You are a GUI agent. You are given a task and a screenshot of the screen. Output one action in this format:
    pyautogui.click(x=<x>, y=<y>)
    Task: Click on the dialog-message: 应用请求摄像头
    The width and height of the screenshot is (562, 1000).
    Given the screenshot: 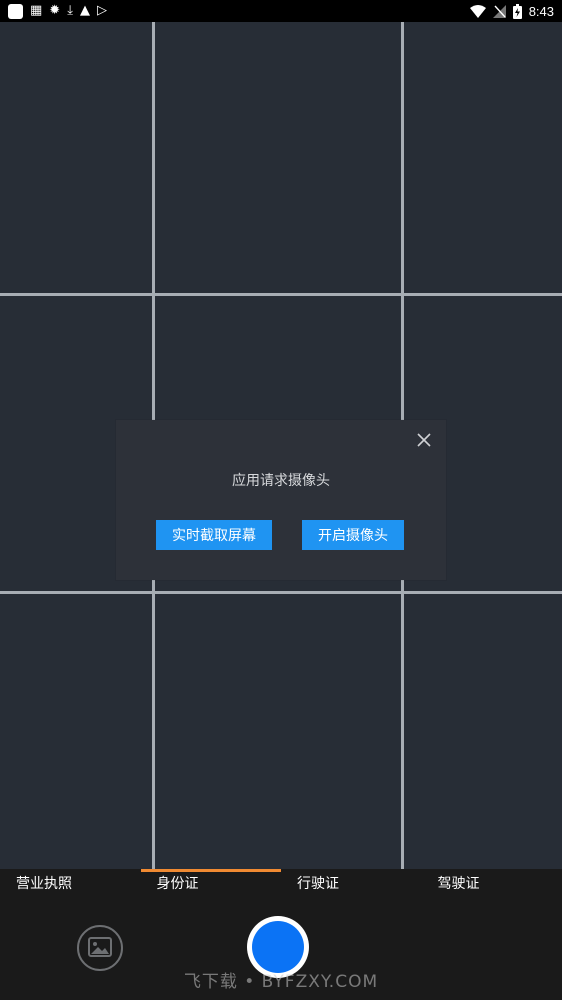 What is the action you would take?
    pyautogui.click(x=281, y=481)
    